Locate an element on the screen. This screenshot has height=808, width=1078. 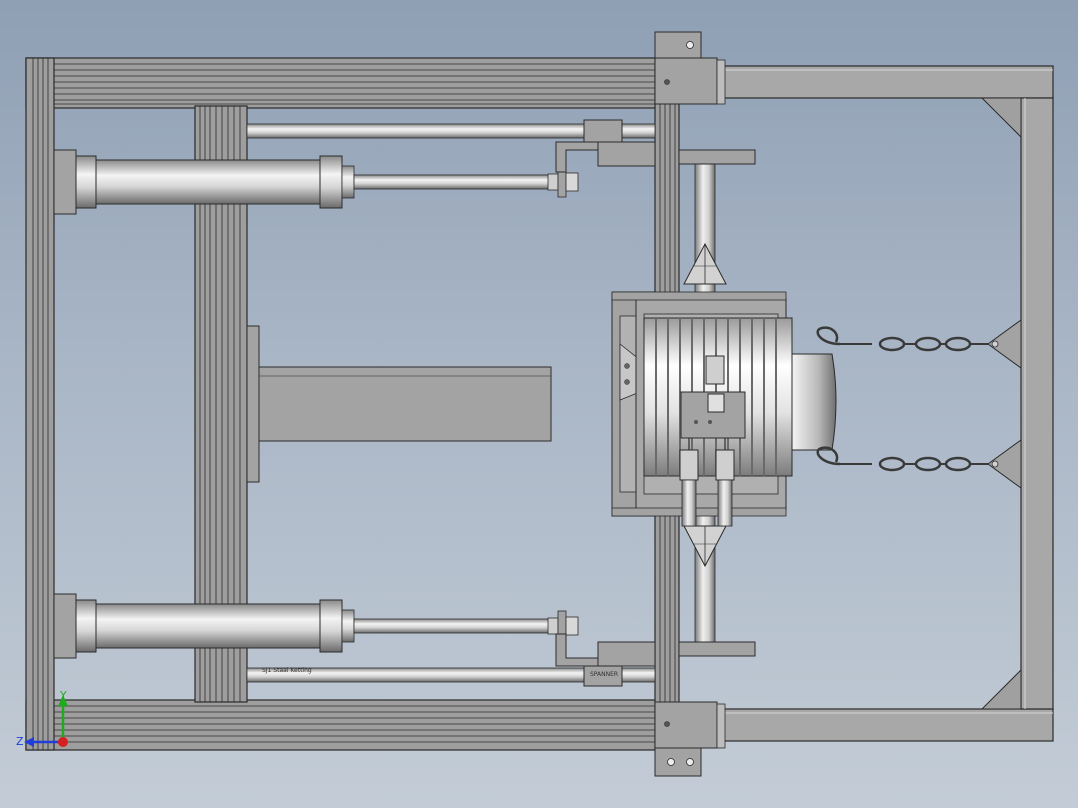
bottom-corner-bracket is located at coordinates (690, 739).